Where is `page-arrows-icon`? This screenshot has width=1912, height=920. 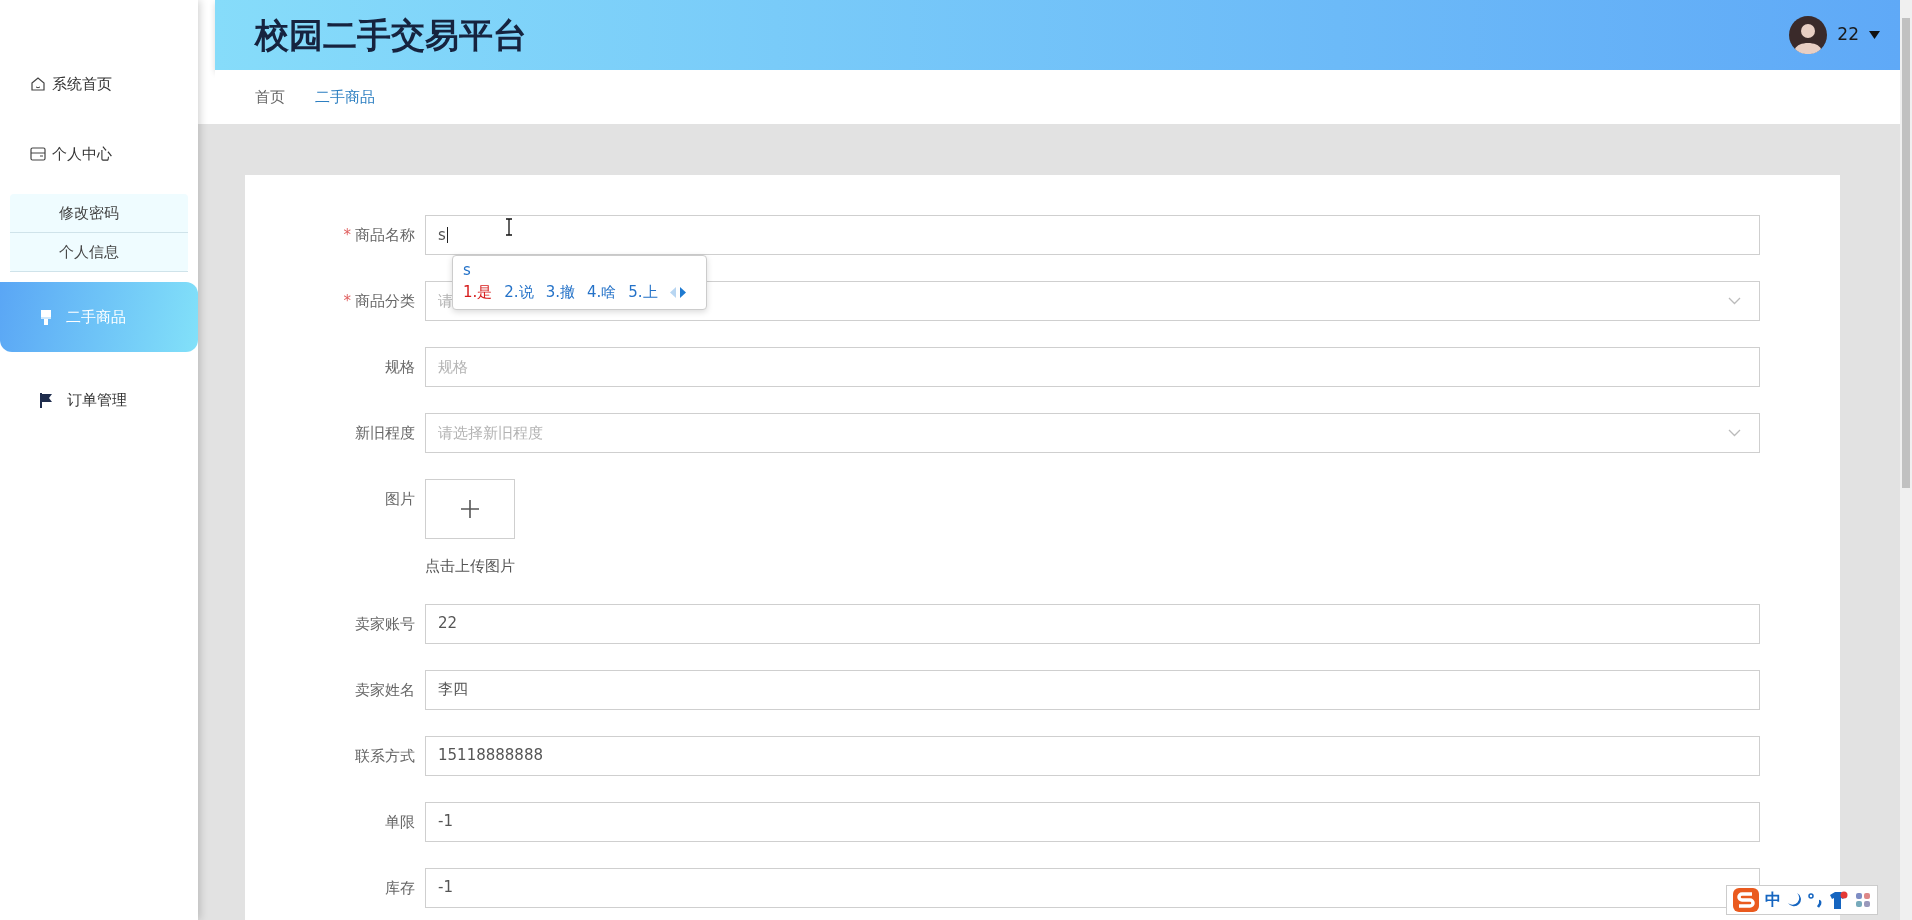 page-arrows-icon is located at coordinates (677, 292).